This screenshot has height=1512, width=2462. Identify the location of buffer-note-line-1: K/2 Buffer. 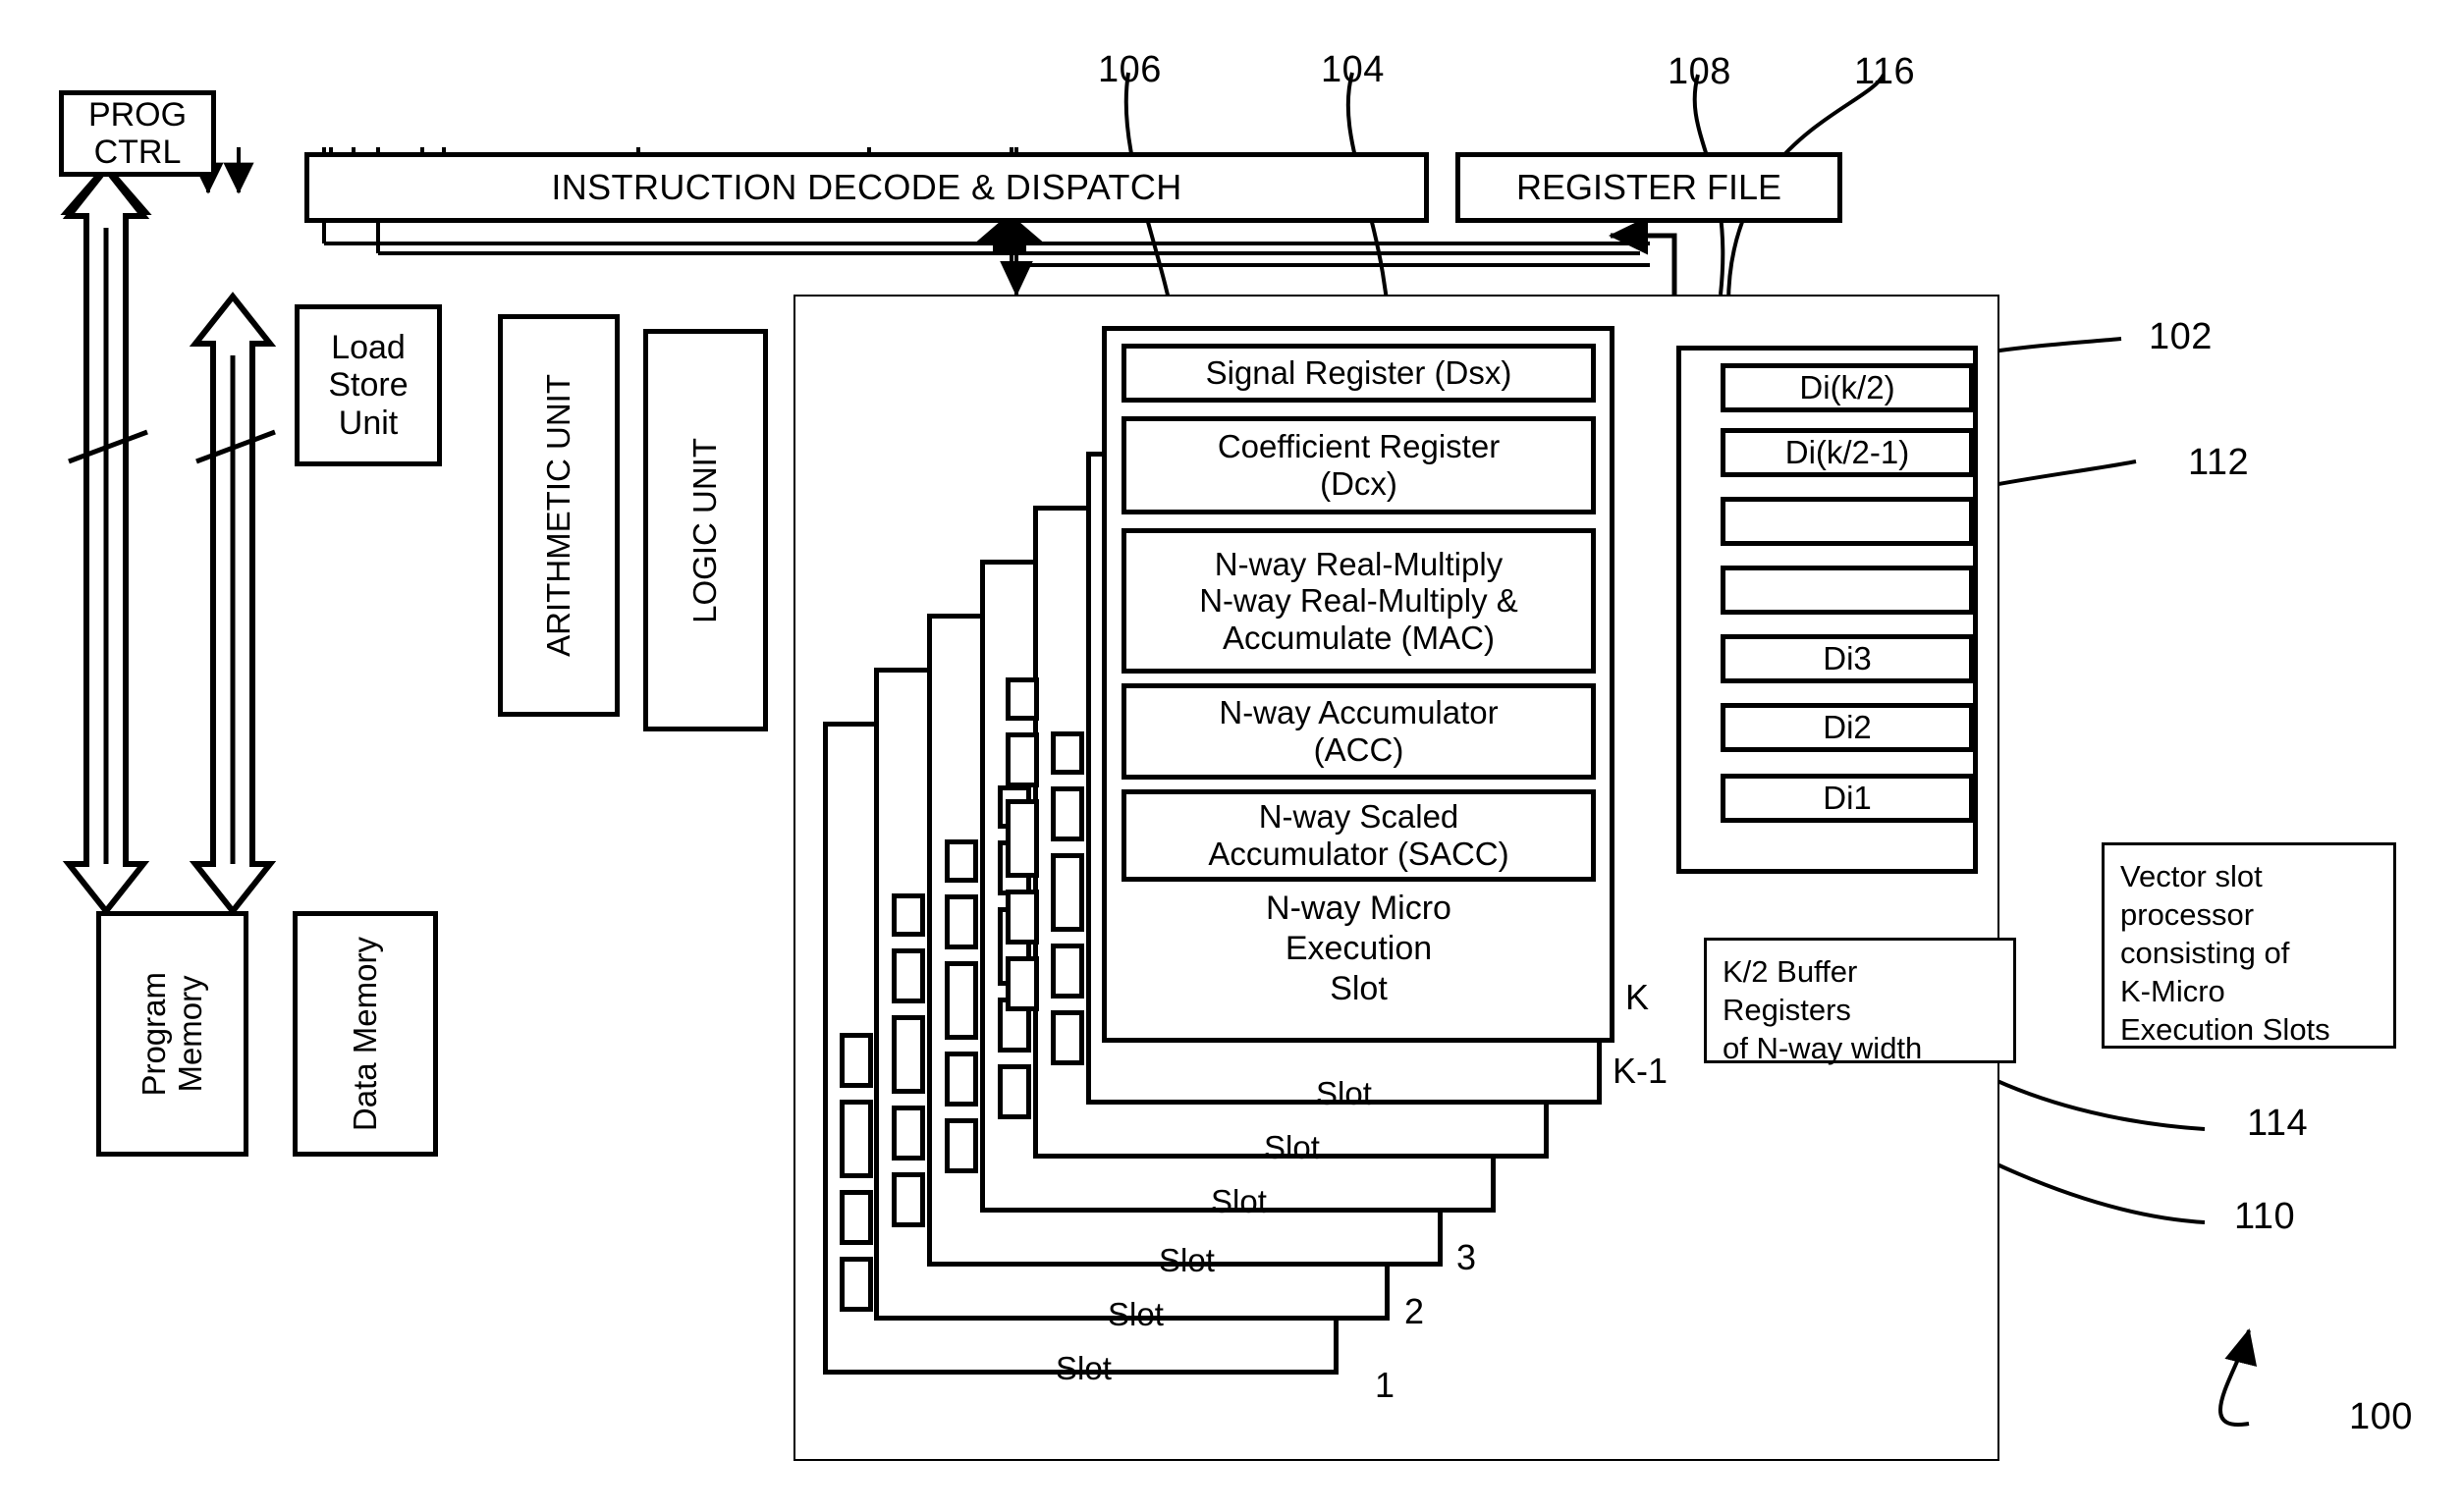
(1790, 972).